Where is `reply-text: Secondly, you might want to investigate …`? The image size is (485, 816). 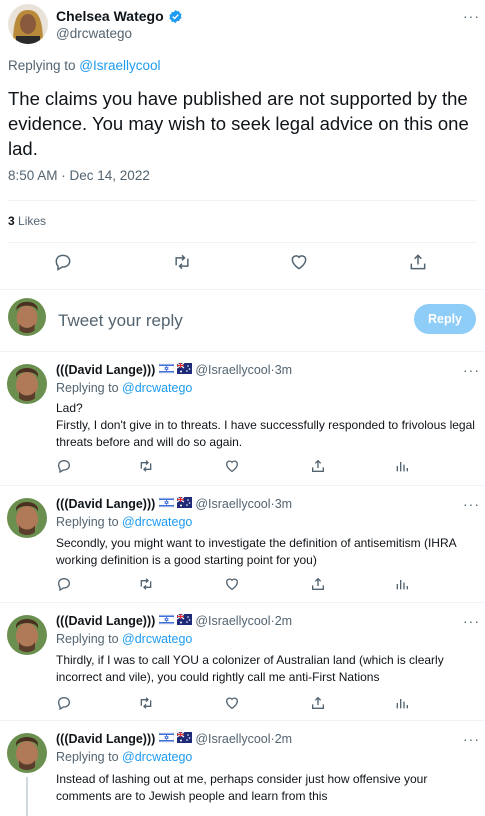 reply-text: Secondly, you might want to investigate … is located at coordinates (256, 551).